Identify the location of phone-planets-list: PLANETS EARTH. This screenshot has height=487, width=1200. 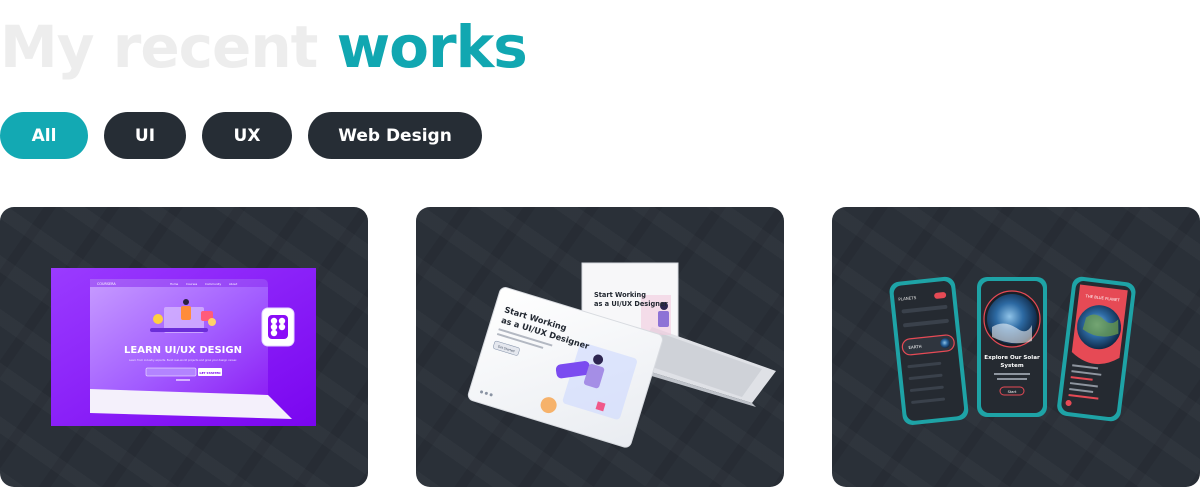
(929, 350).